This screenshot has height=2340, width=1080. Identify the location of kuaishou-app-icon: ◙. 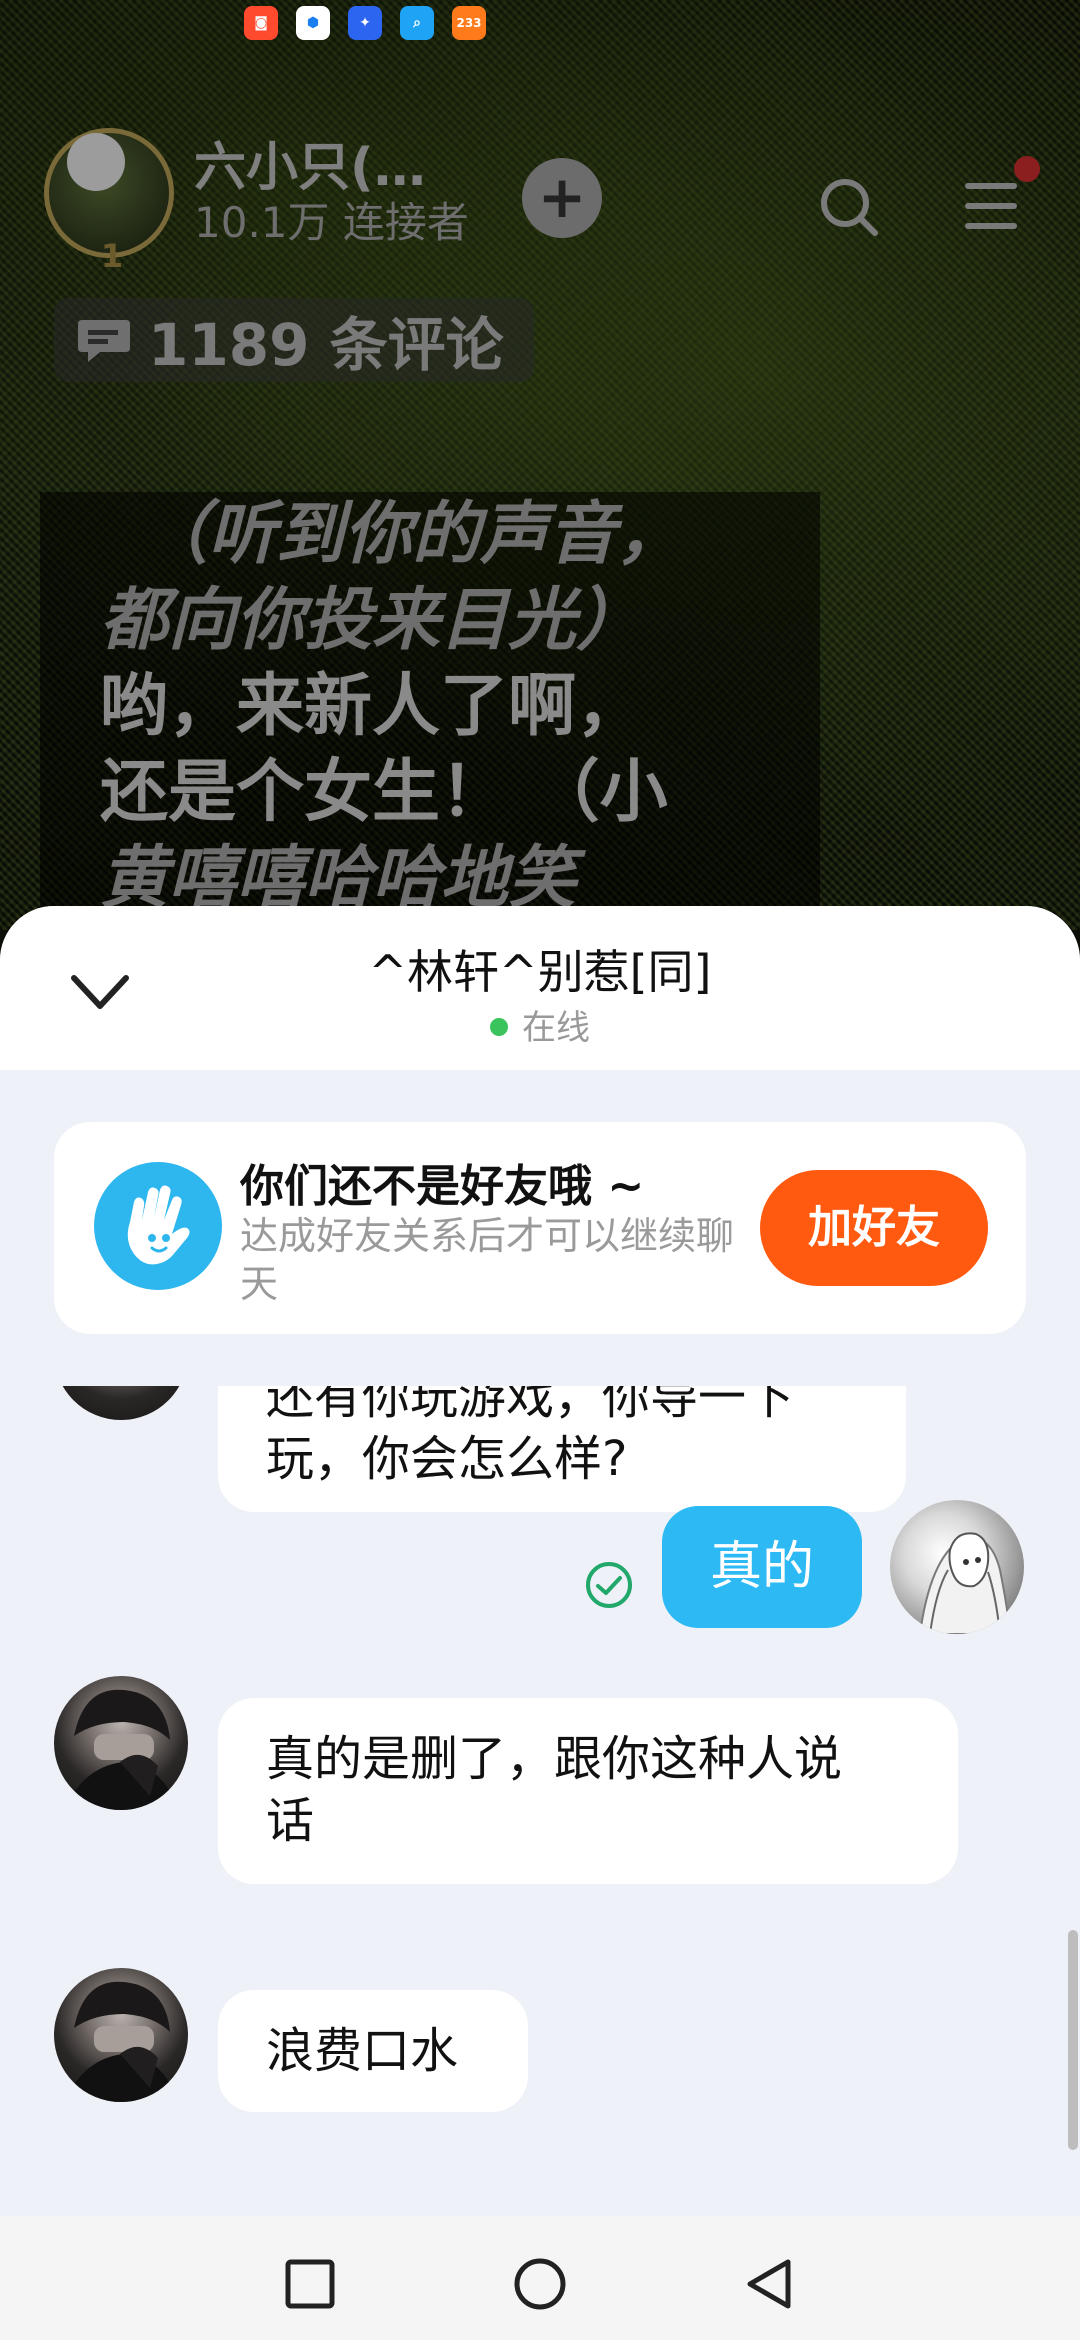
(261, 23).